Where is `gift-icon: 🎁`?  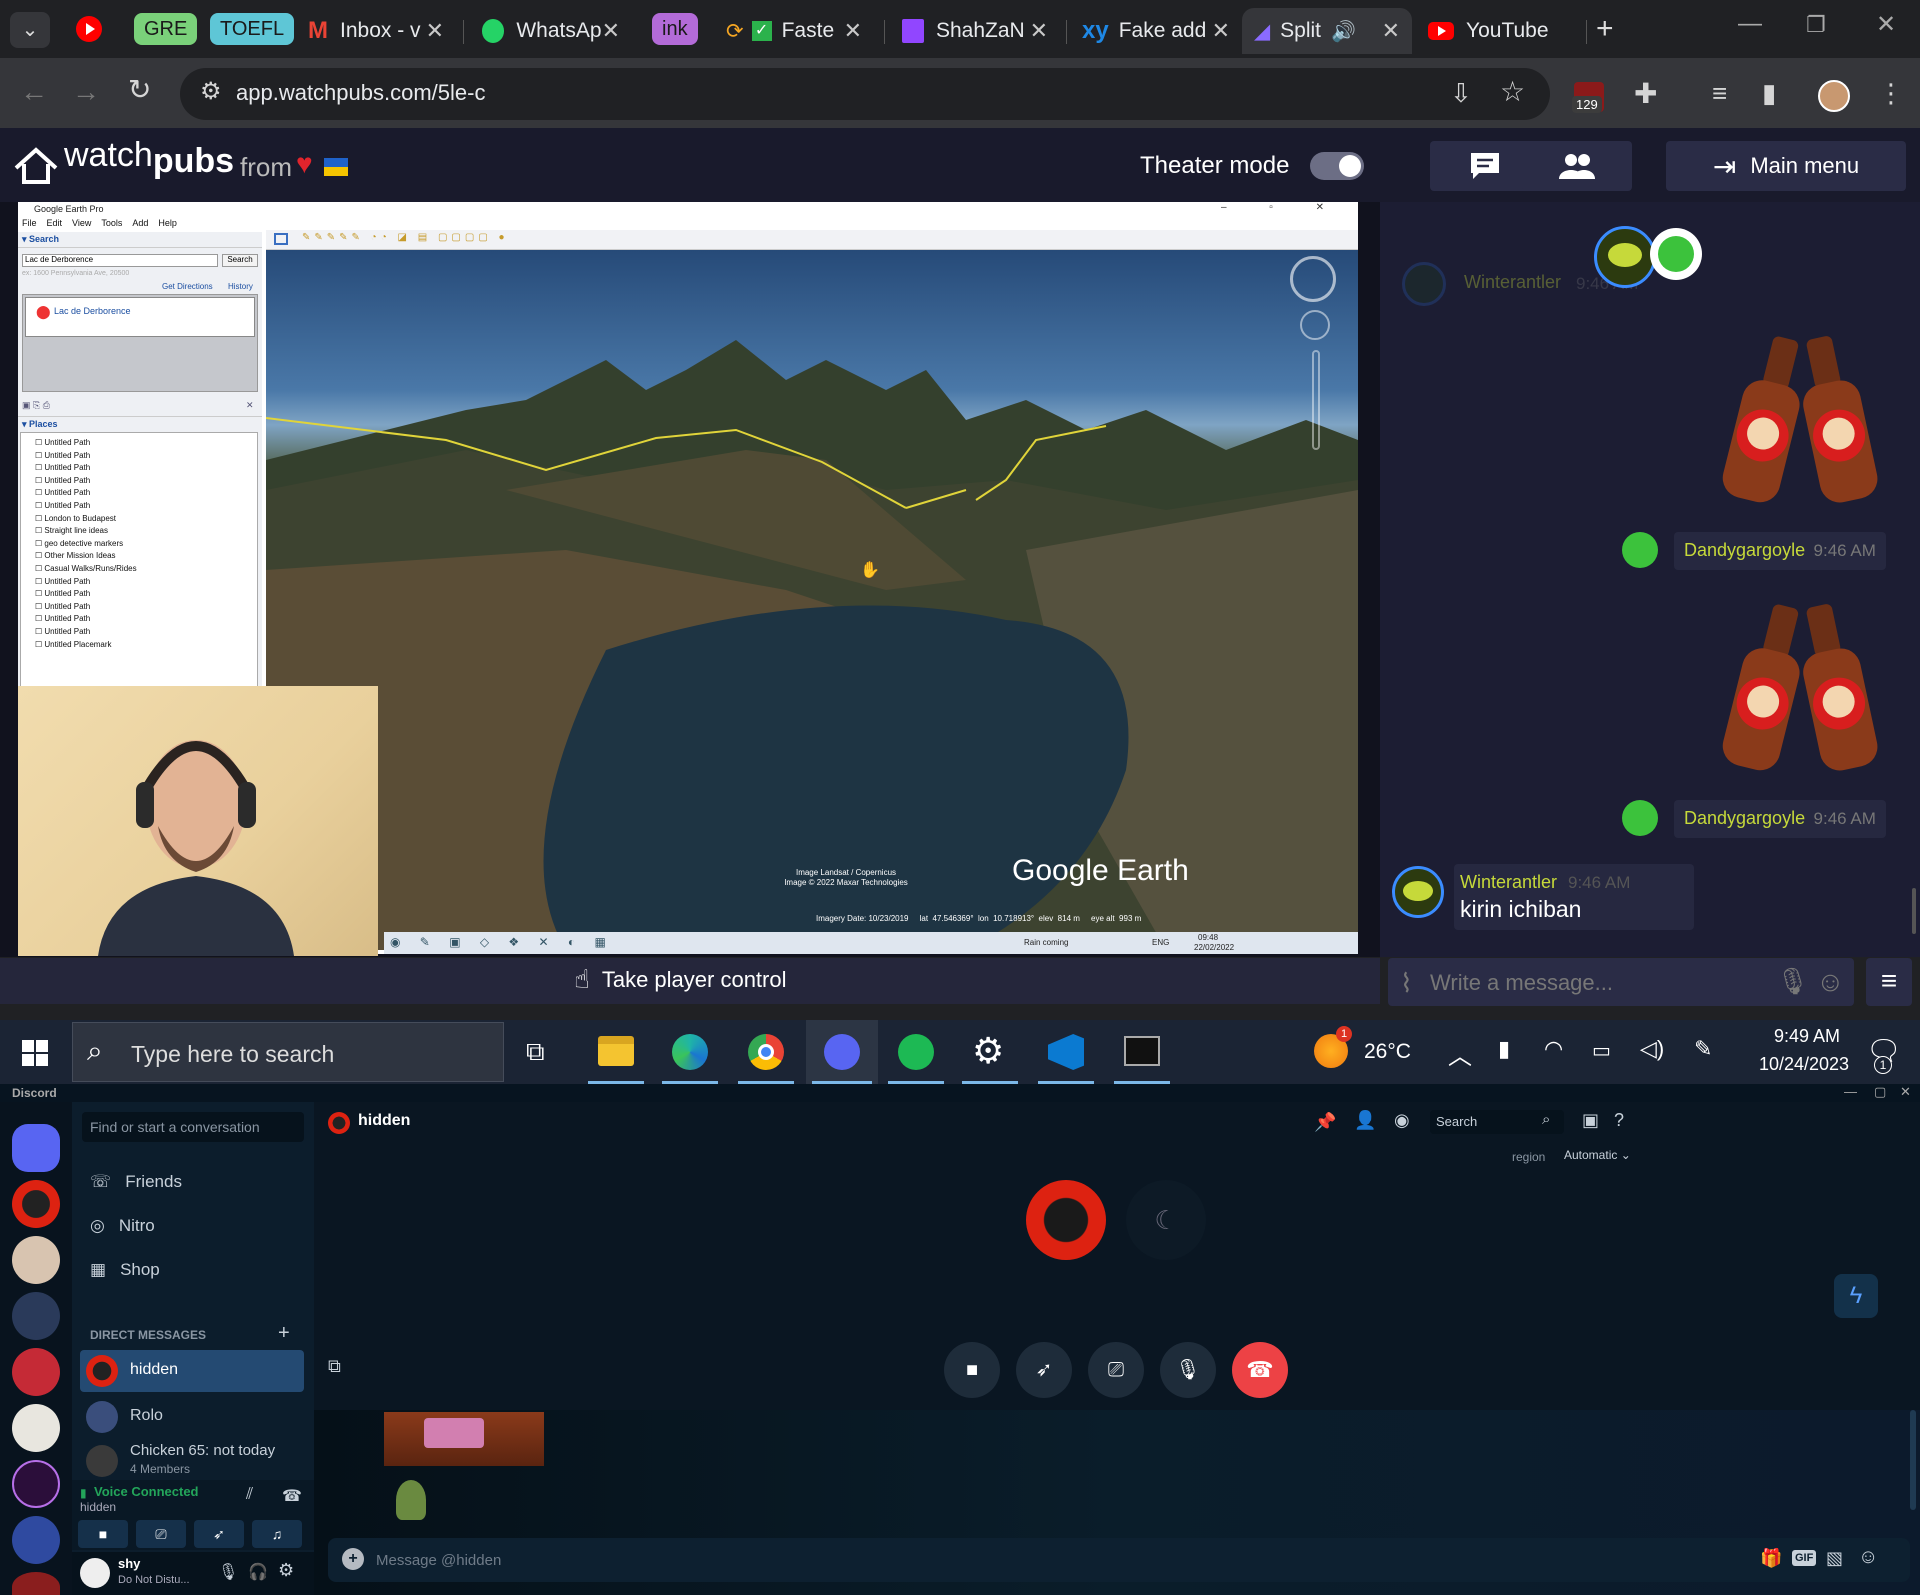 gift-icon: 🎁 is located at coordinates (1771, 1558).